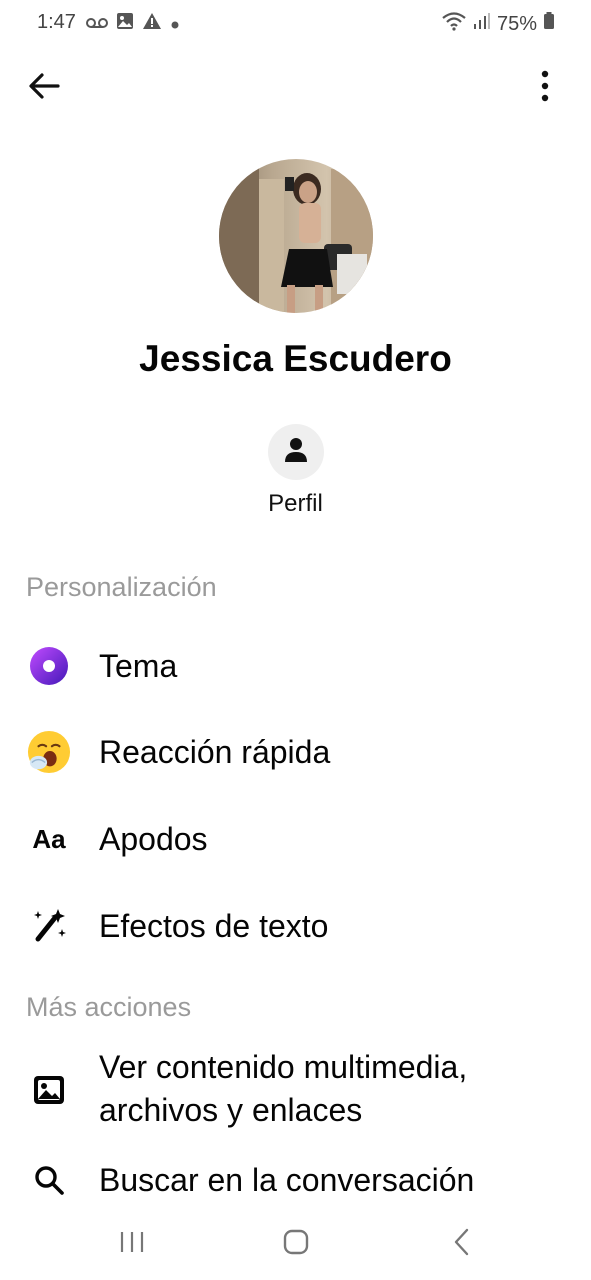 This screenshot has height=1280, width=591. I want to click on back-button, so click(44, 88).